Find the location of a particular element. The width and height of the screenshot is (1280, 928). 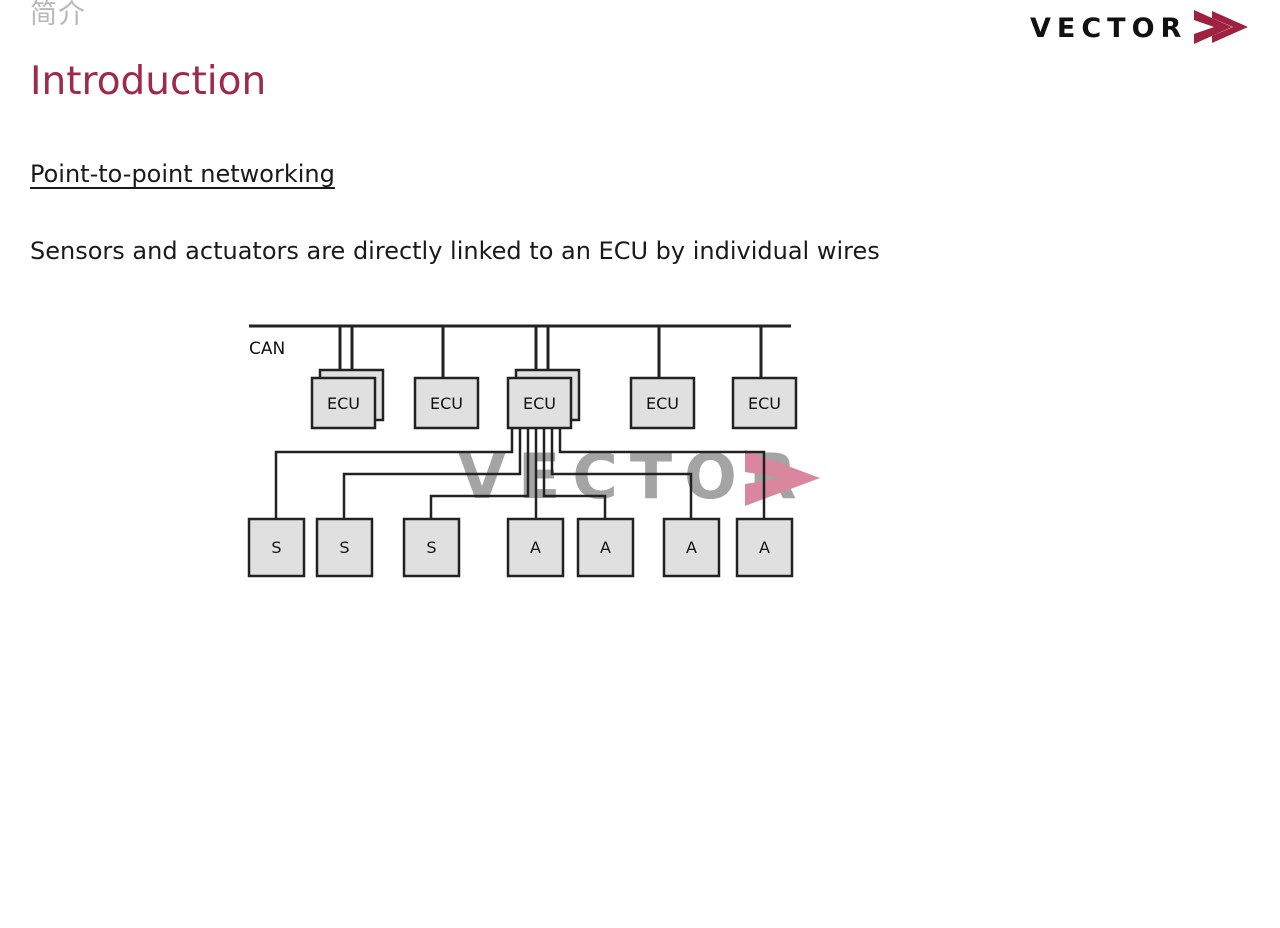

can-bus-label: CAN is located at coordinates (267, 349).